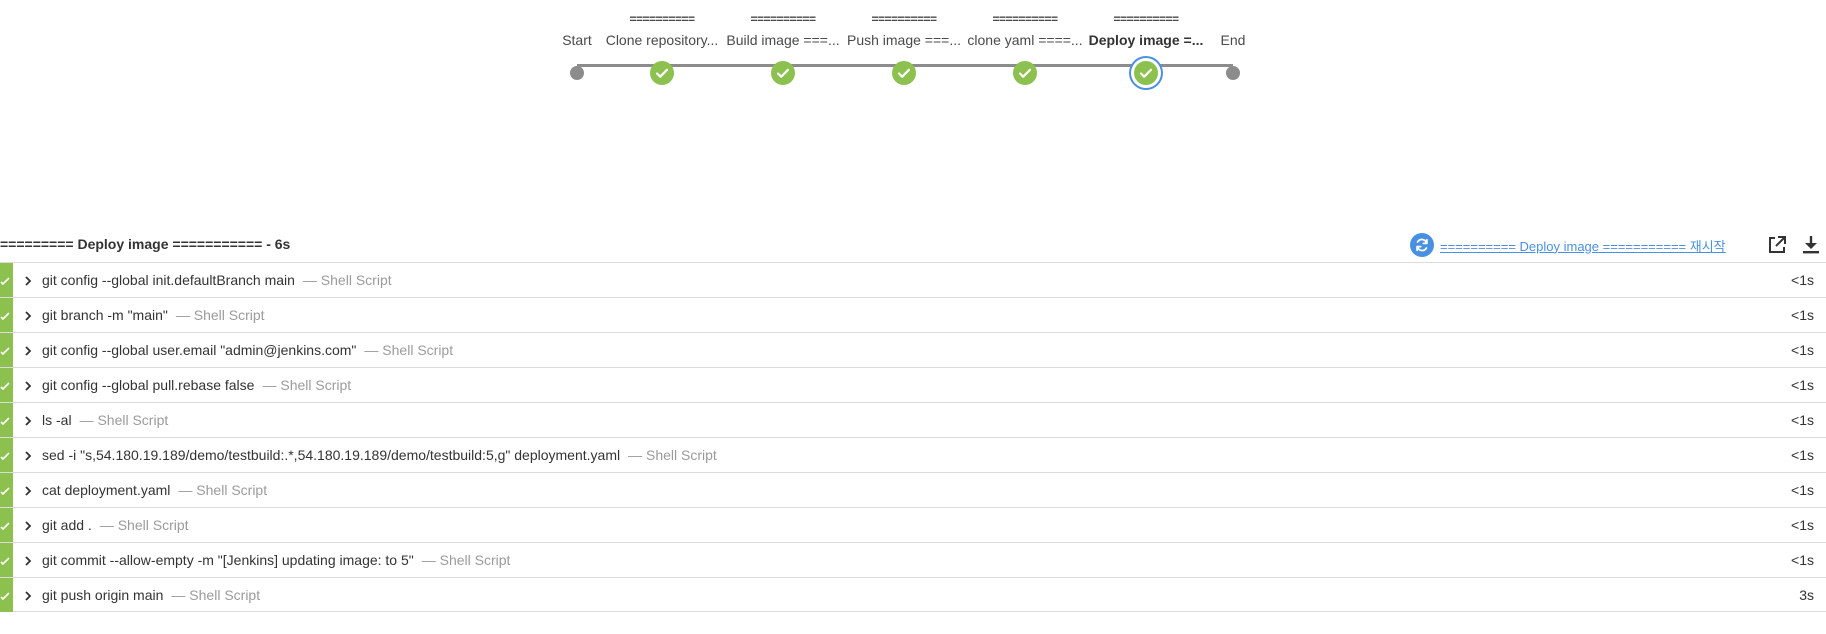 This screenshot has height=634, width=1826. Describe the element at coordinates (151, 595) in the screenshot. I see `step-command: git push origin main — Shell Script` at that location.